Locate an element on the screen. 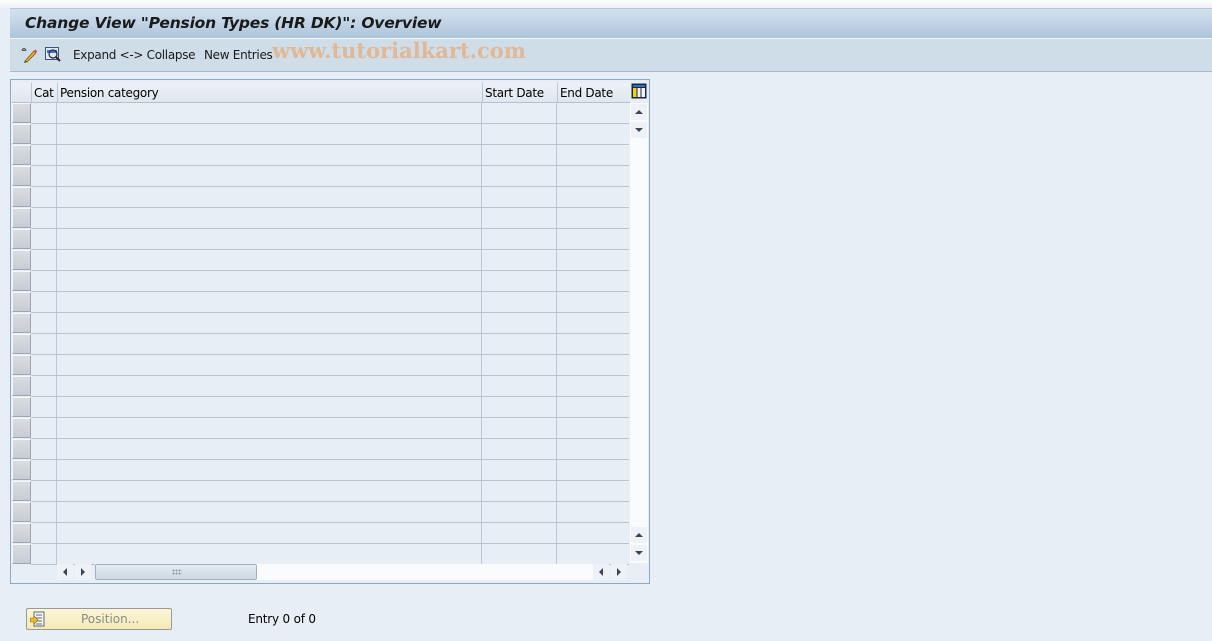 This screenshot has width=1212, height=641. expand-collapse-button: Expand <-> Collapse is located at coordinates (134, 55).